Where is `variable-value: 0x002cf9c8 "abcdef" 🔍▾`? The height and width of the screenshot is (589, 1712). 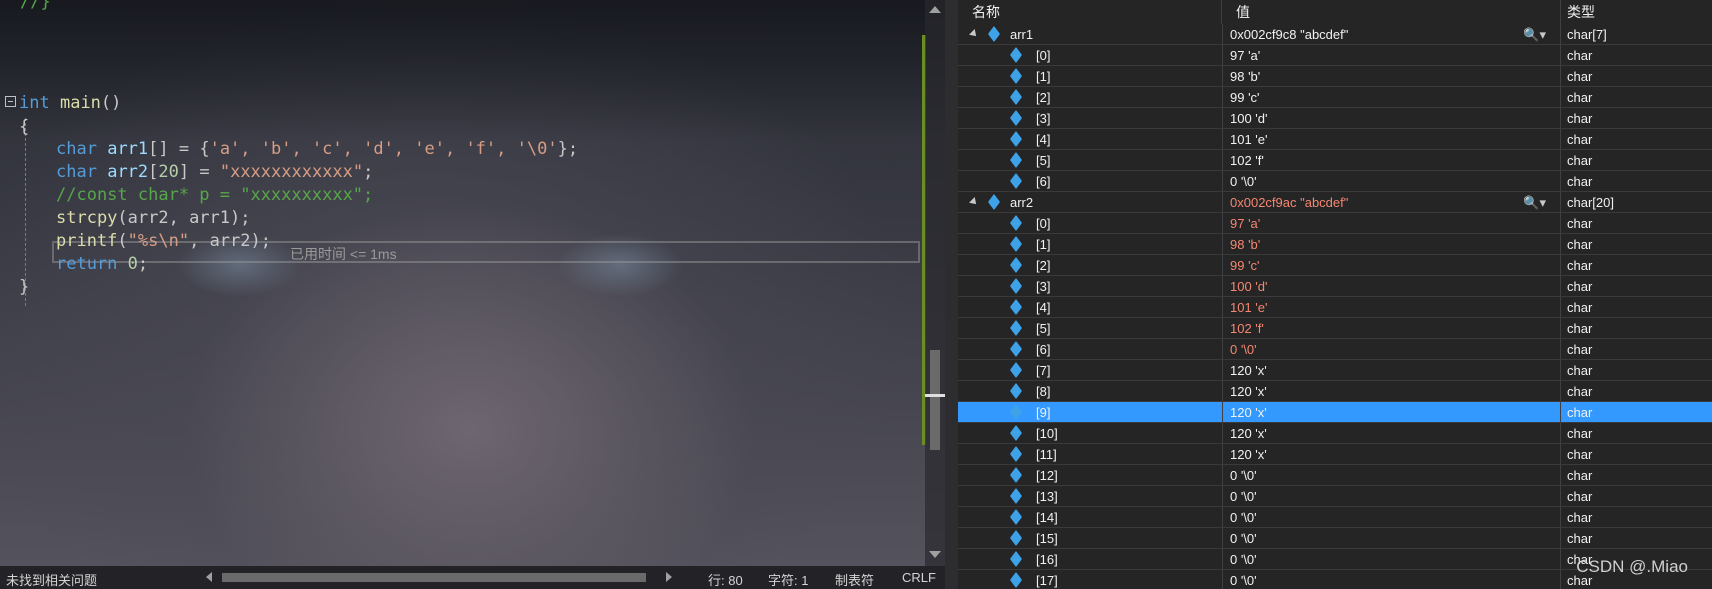
variable-value: 0x002cf9c8 "abcdef" 🔍▾ is located at coordinates (1391, 34).